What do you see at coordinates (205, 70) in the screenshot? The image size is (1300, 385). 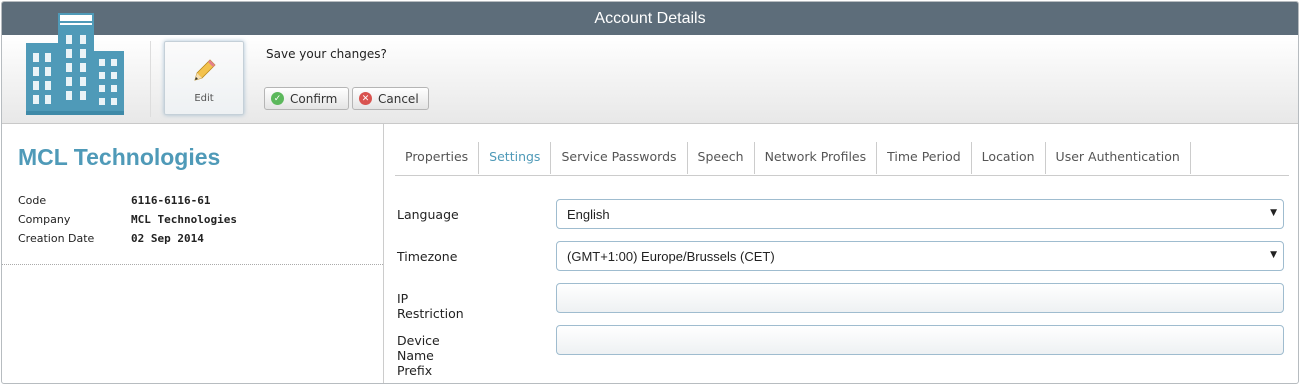 I see `pencil-icon` at bounding box center [205, 70].